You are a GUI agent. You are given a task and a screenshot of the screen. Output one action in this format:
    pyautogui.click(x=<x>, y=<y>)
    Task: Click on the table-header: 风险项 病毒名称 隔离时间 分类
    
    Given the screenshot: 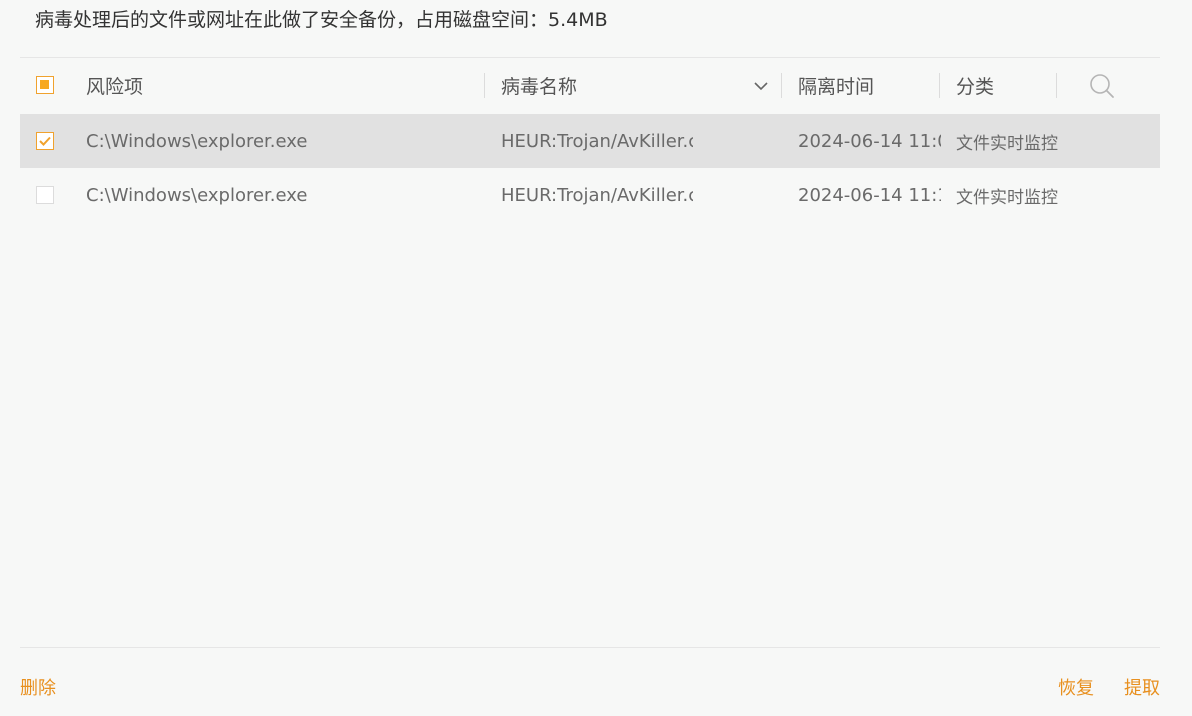 What is the action you would take?
    pyautogui.click(x=590, y=85)
    